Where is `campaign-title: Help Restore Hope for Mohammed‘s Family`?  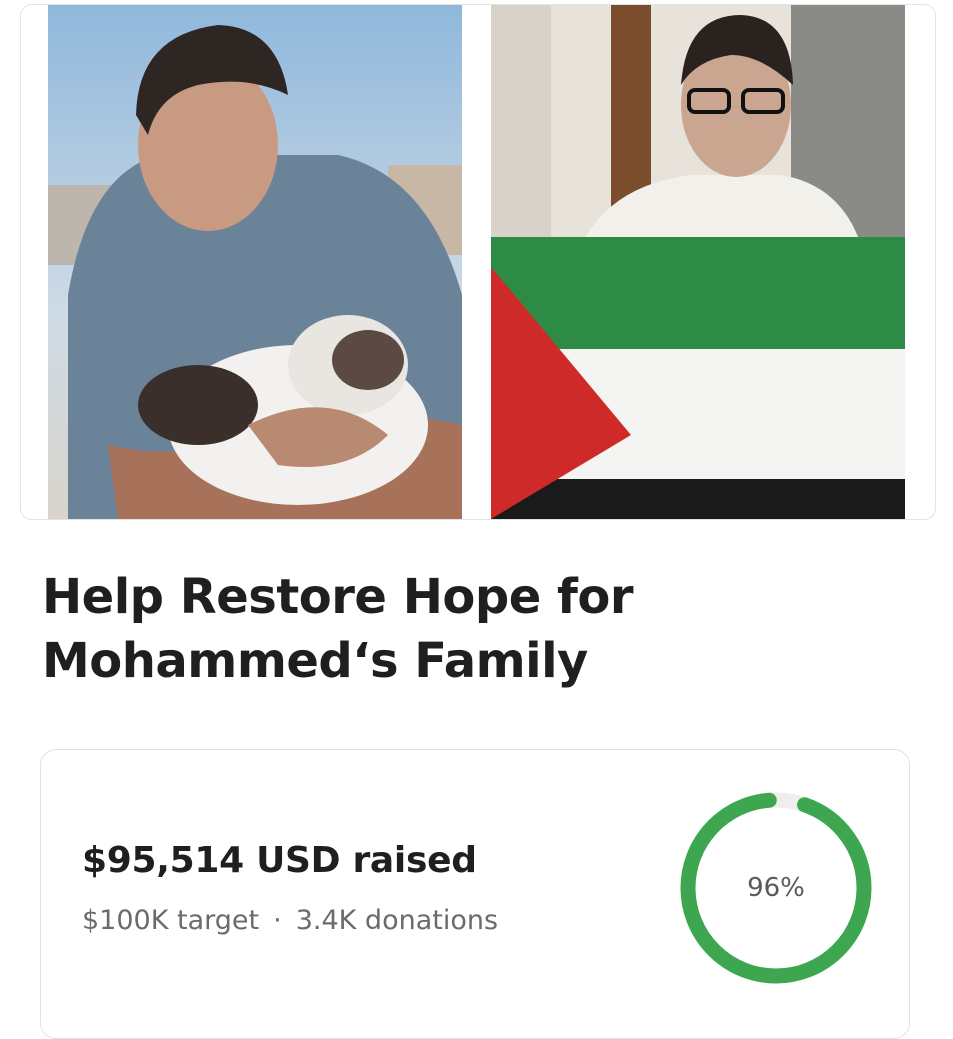 campaign-title: Help Restore Hope for Mohammed‘s Family is located at coordinates (338, 629).